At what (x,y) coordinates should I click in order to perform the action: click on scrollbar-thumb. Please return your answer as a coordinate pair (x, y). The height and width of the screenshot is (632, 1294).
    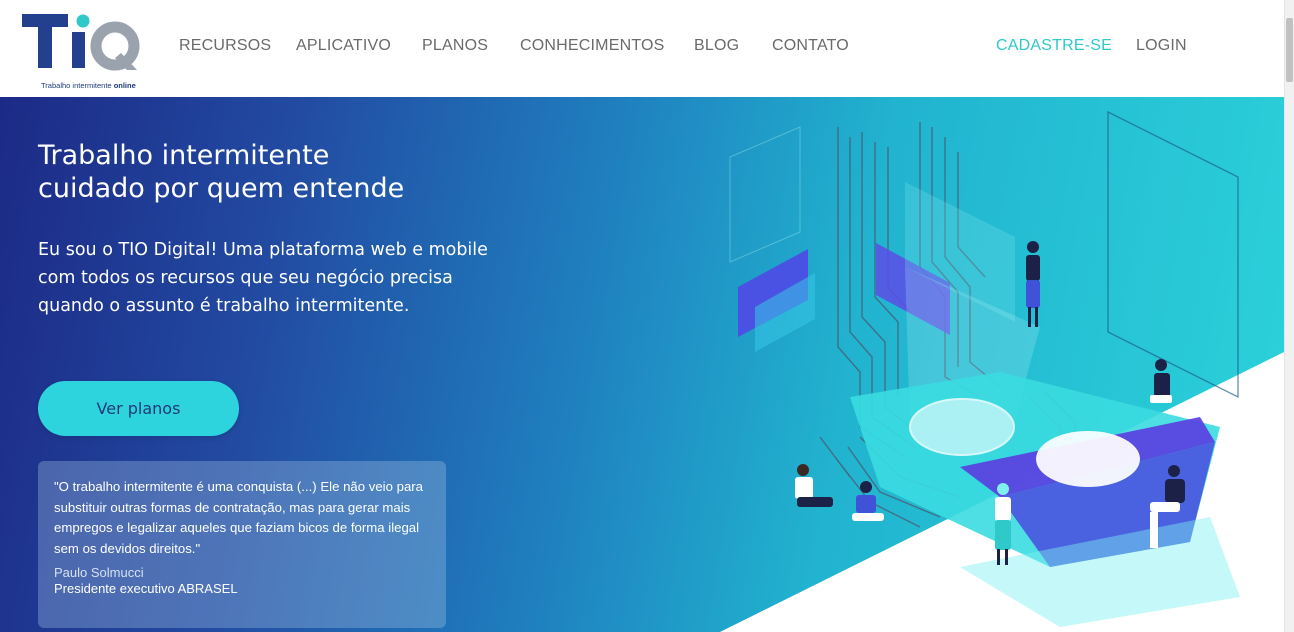
    Looking at the image, I should click on (1289, 50).